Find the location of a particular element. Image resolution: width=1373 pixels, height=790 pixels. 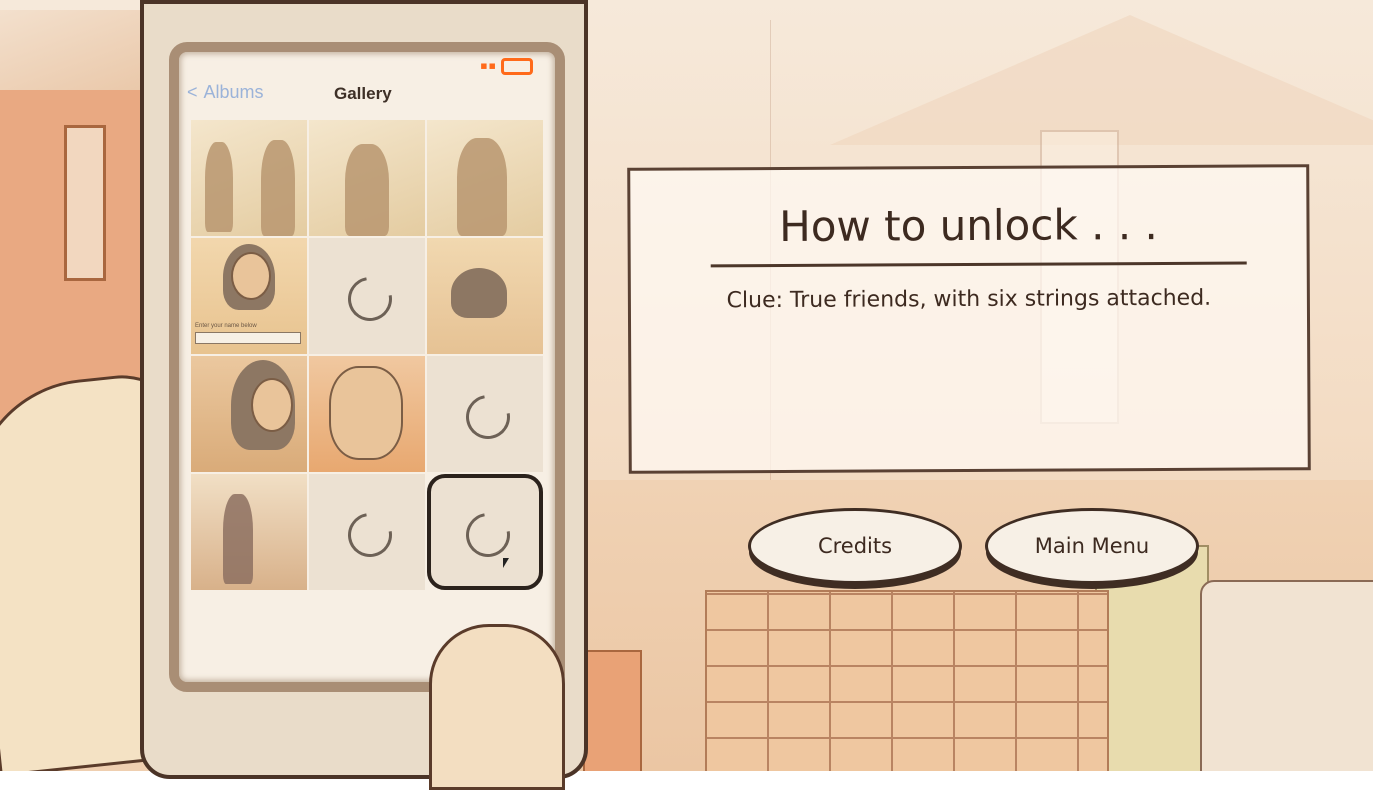

gallery-cell: Enter your name below is located at coordinates (249, 296).